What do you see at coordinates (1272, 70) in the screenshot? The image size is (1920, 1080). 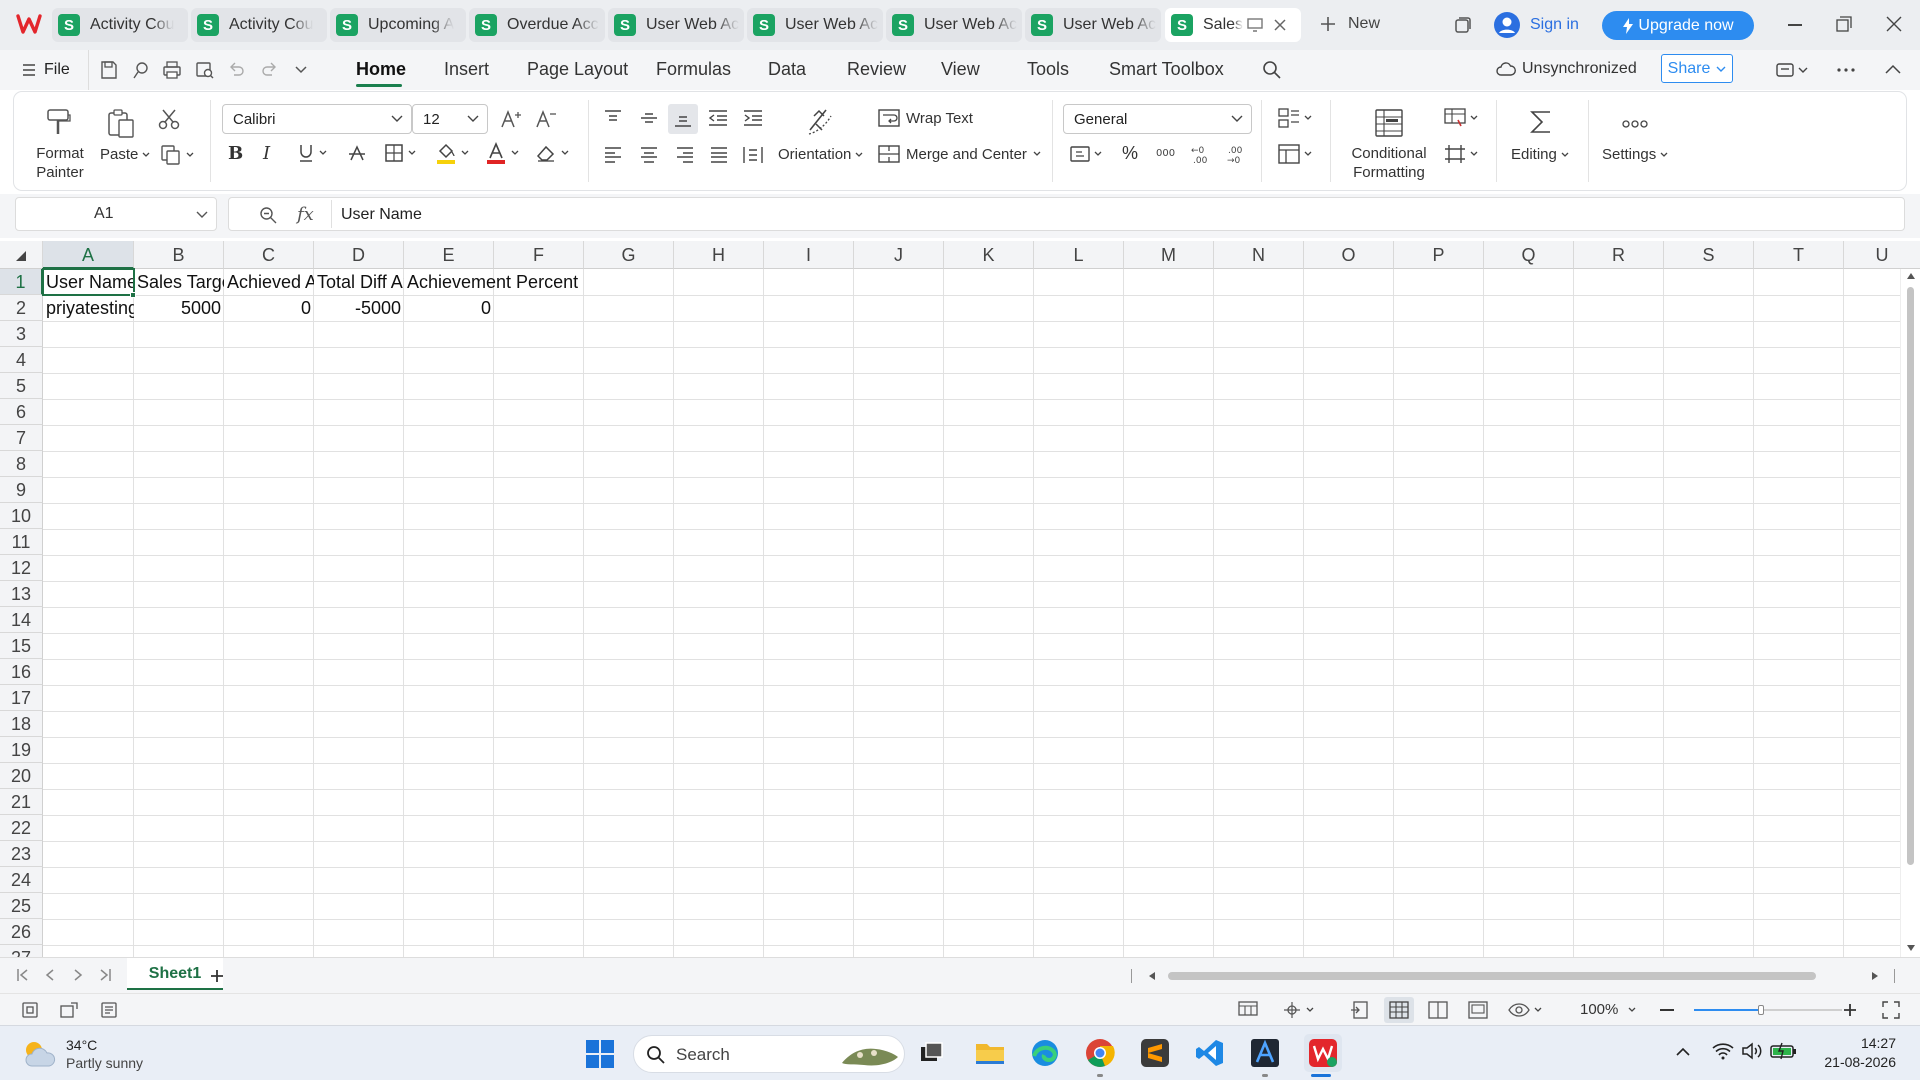 I see `search-icon` at bounding box center [1272, 70].